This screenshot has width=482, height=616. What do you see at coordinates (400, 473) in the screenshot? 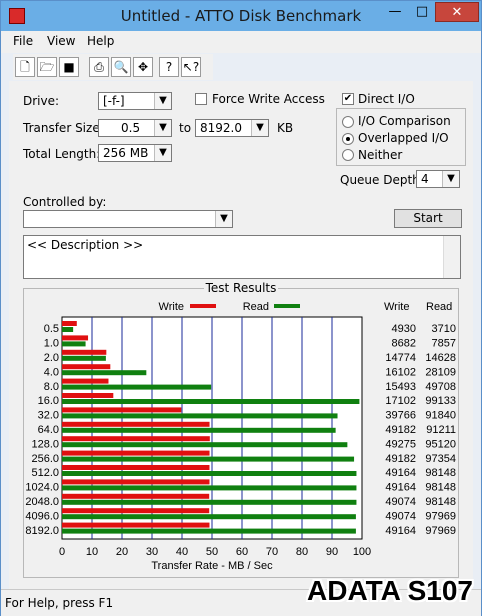
I see `write-value: 49164` at bounding box center [400, 473].